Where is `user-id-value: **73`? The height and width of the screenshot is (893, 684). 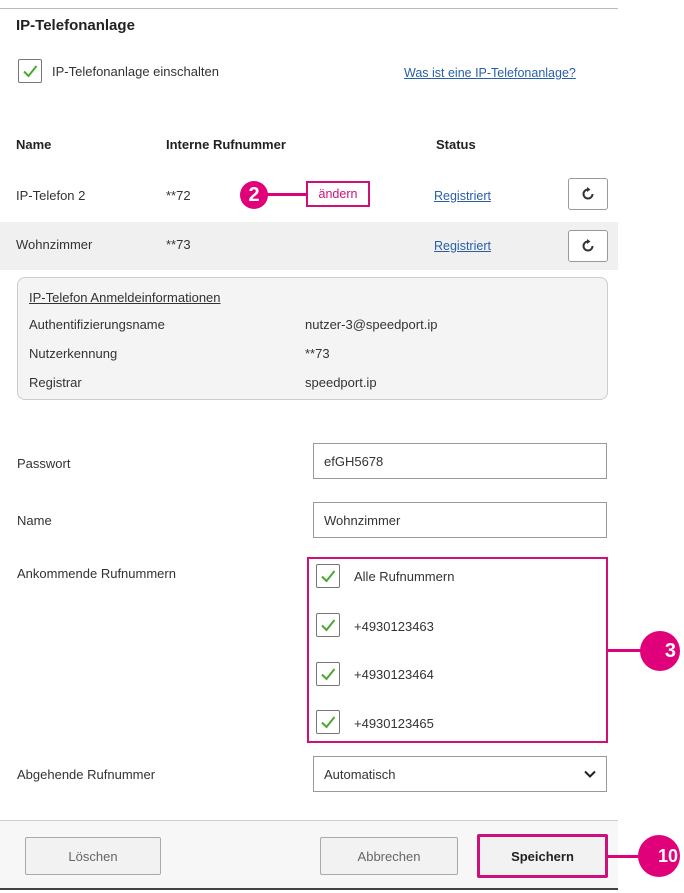 user-id-value: **73 is located at coordinates (317, 353).